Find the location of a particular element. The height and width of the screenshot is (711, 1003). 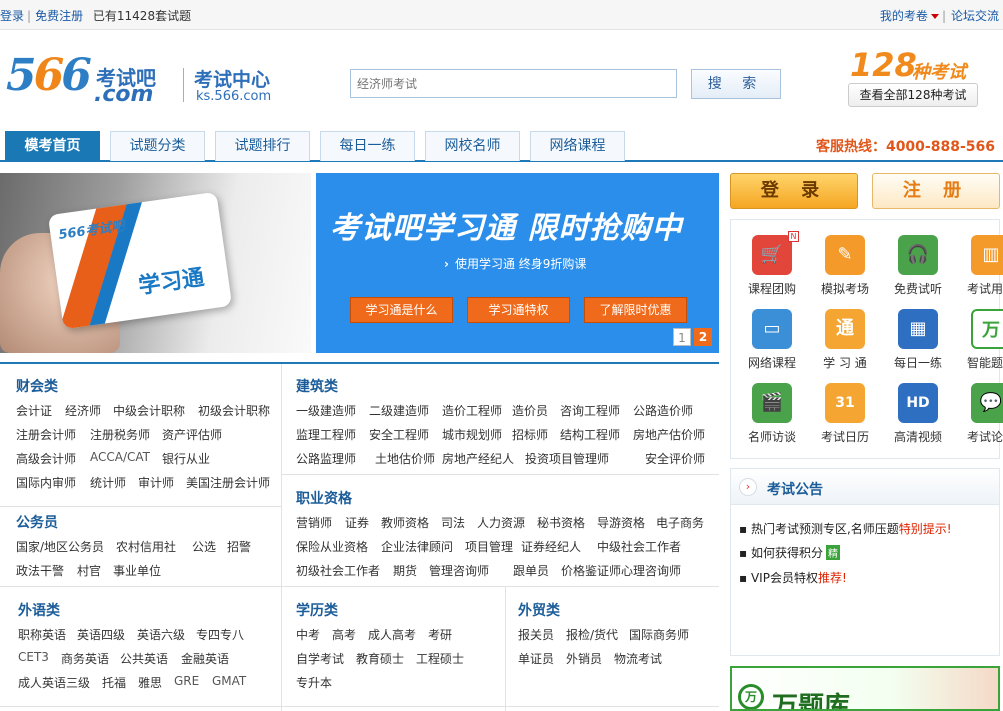

category-link: 城市规划师 is located at coordinates (472, 434).